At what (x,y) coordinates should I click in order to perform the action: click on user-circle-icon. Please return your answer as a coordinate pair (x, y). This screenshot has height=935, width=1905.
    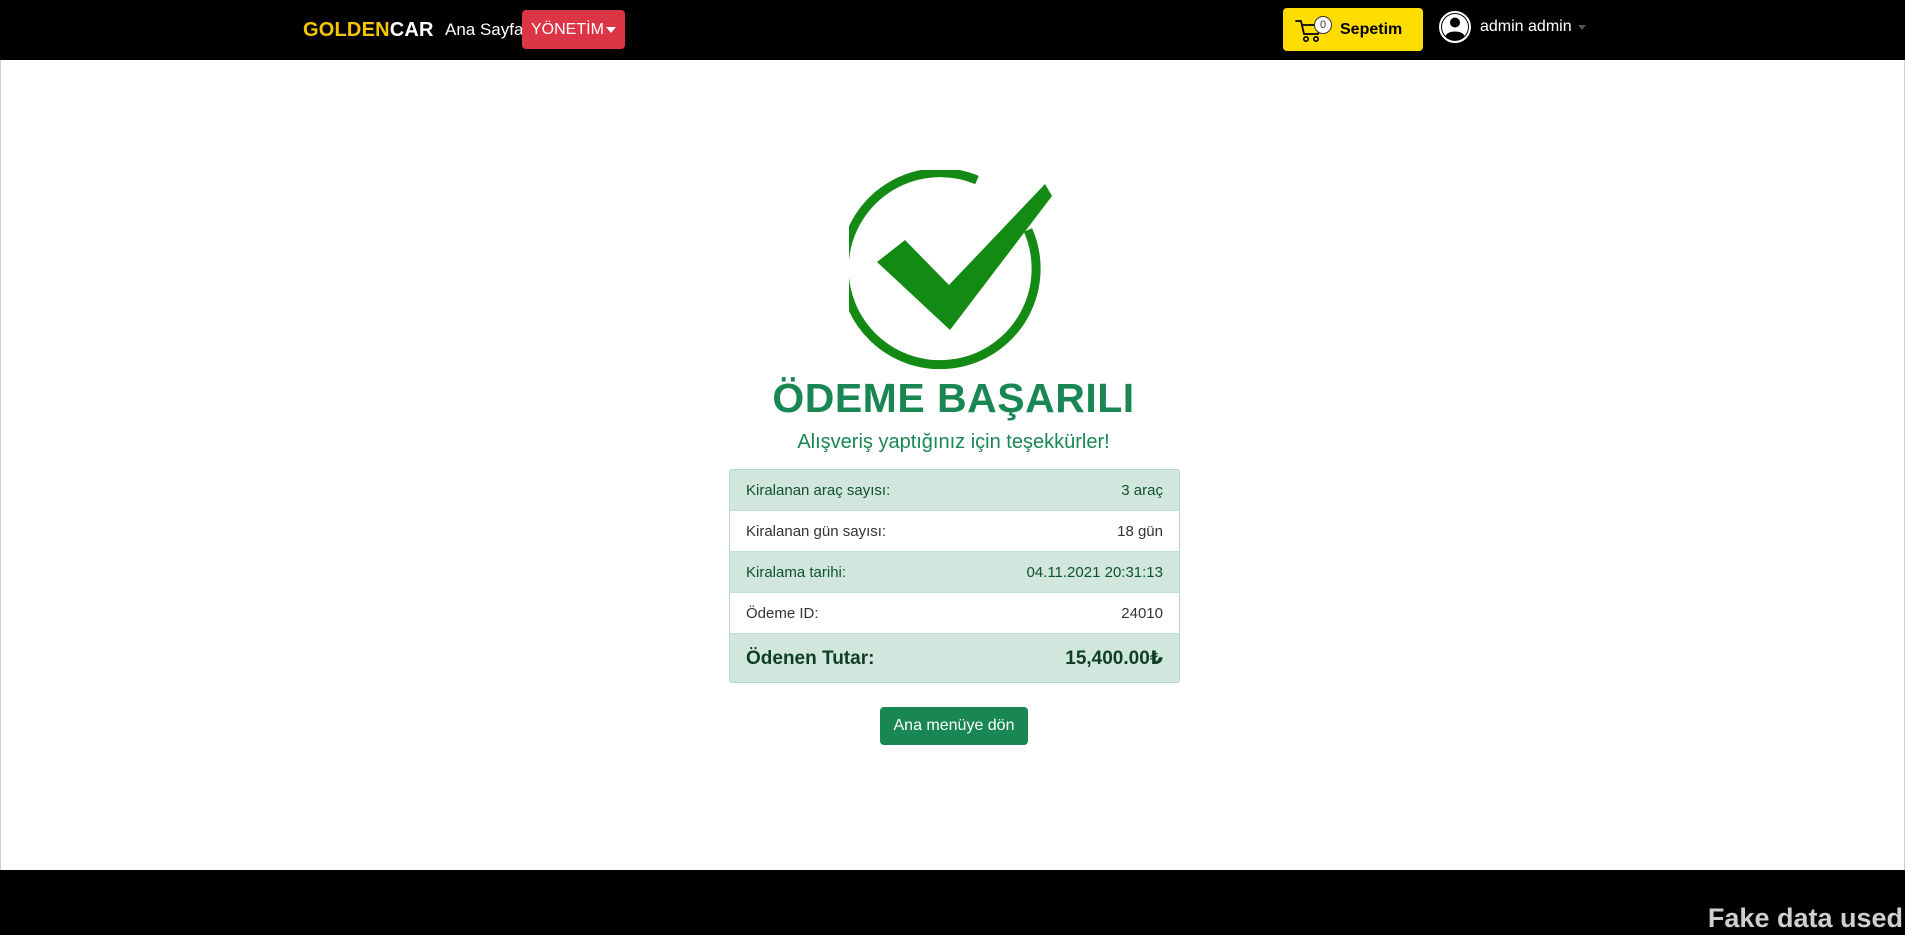
    Looking at the image, I should click on (1455, 27).